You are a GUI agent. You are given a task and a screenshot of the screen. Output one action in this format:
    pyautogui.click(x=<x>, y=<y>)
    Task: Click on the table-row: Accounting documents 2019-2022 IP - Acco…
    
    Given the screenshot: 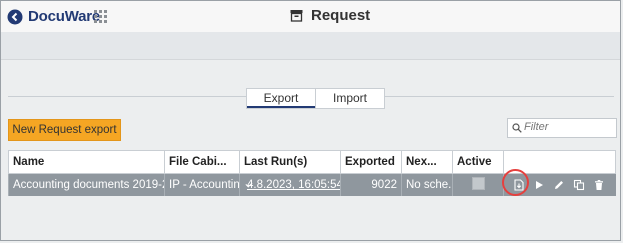 What is the action you would take?
    pyautogui.click(x=312, y=184)
    